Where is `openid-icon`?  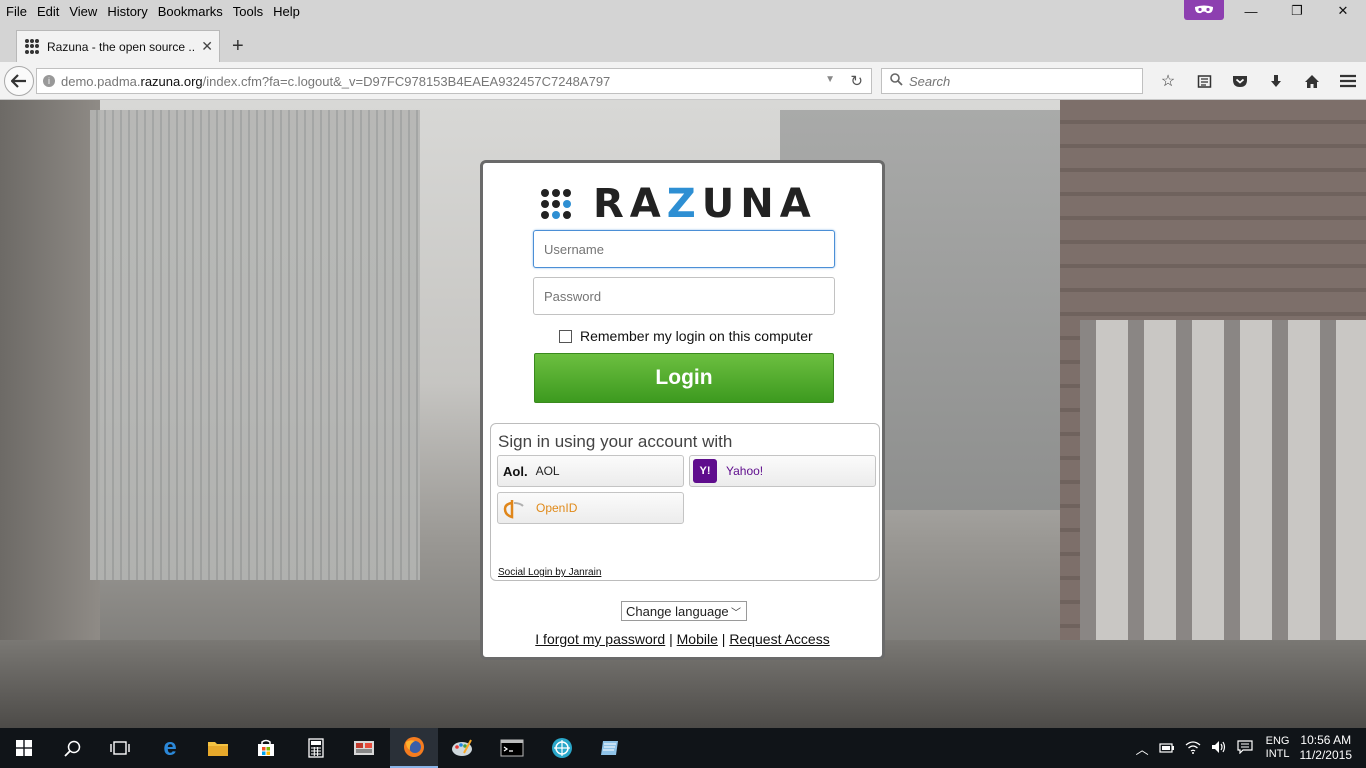
openid-icon is located at coordinates (514, 508).